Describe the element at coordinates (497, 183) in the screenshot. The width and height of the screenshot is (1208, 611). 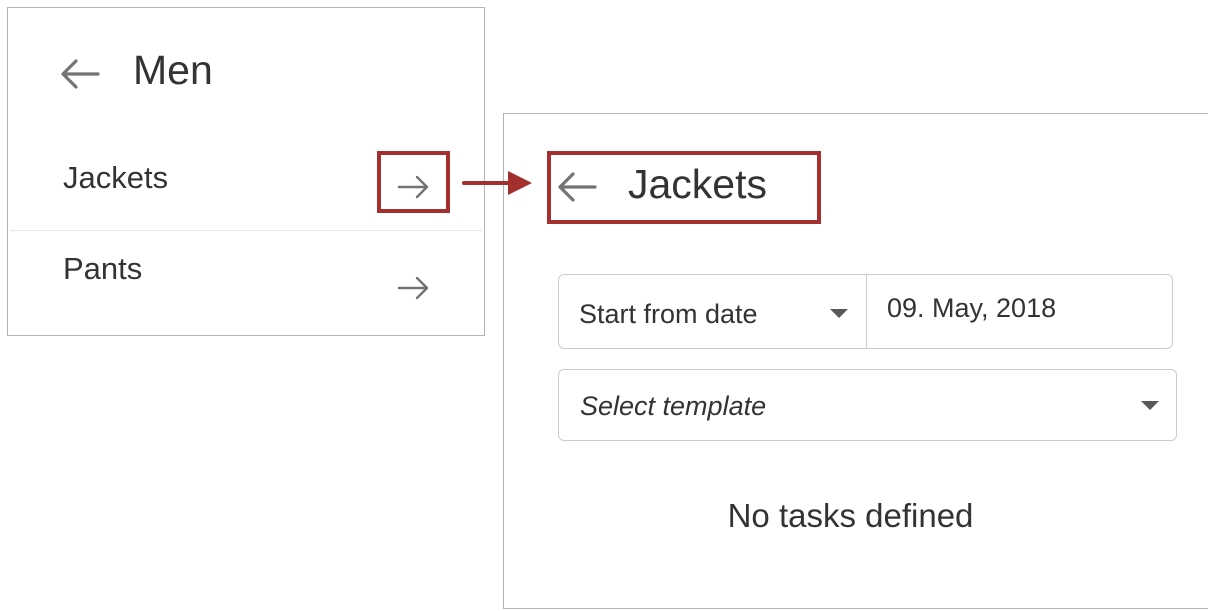
I see `connector-arrow-icon` at that location.